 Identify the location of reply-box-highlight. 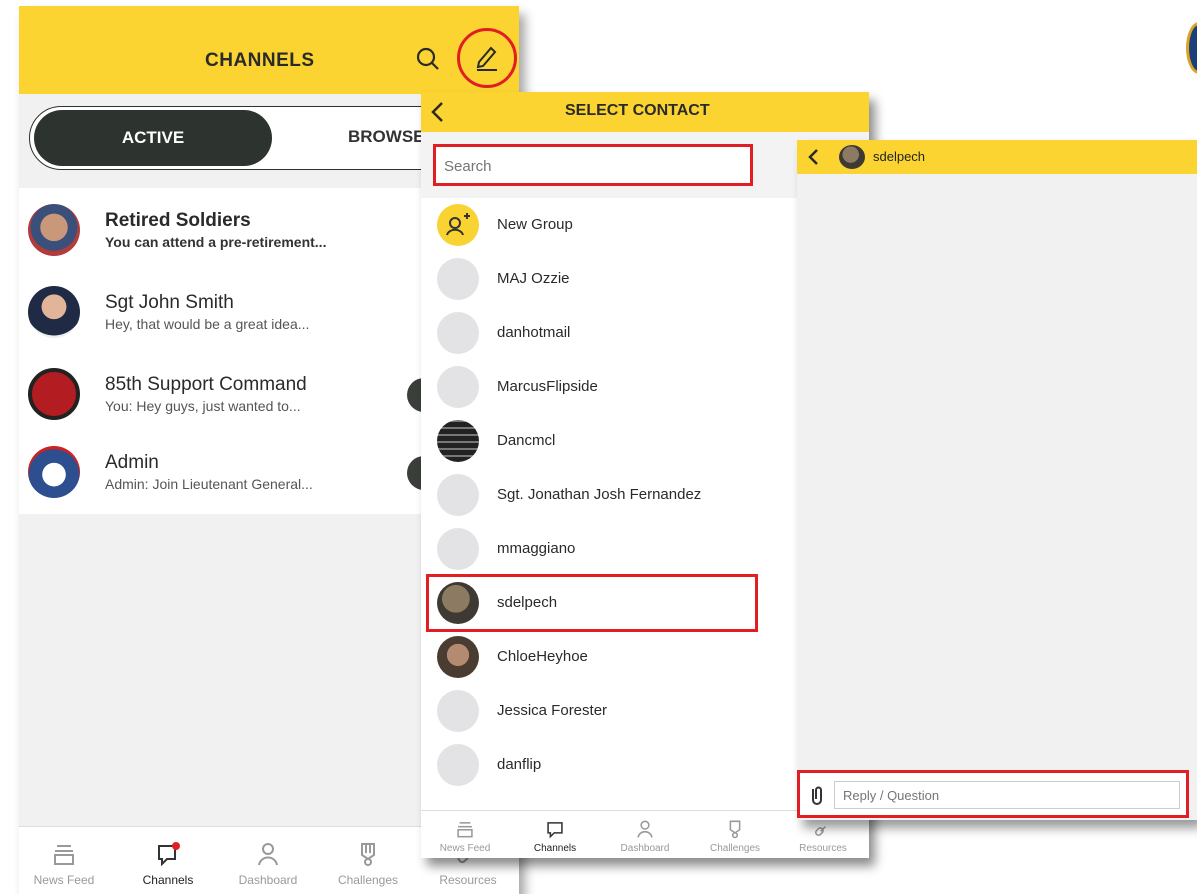
(993, 794).